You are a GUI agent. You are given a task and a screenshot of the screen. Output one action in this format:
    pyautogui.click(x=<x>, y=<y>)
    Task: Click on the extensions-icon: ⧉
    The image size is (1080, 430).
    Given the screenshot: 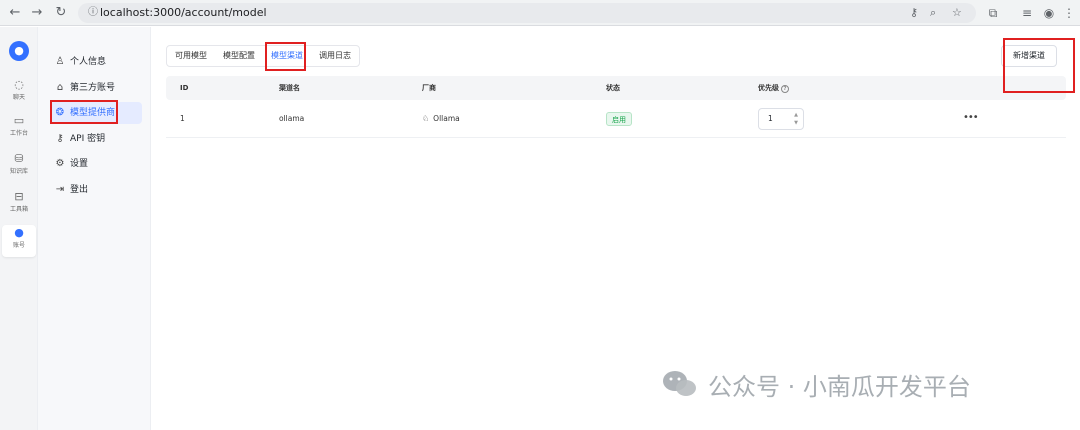 What is the action you would take?
    pyautogui.click(x=993, y=13)
    